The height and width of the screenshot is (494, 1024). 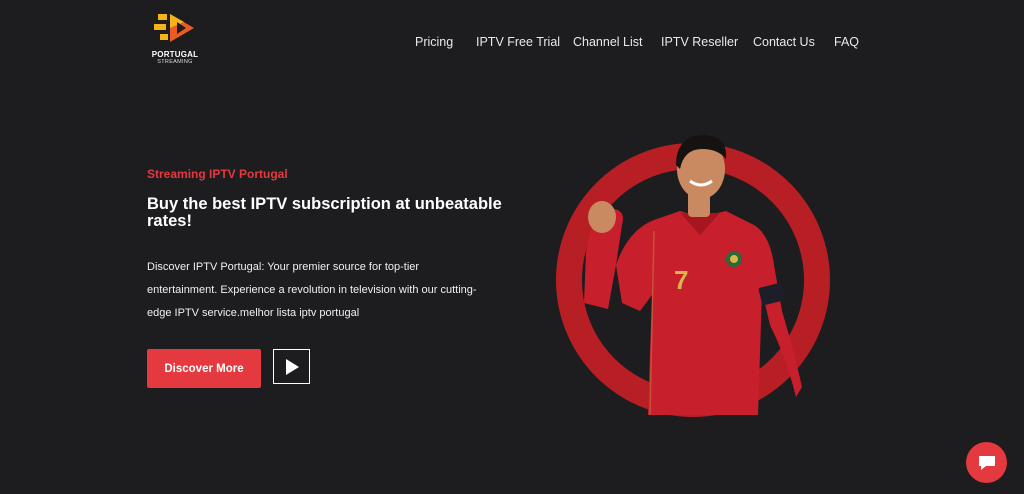 I want to click on play-icon, so click(x=292, y=366).